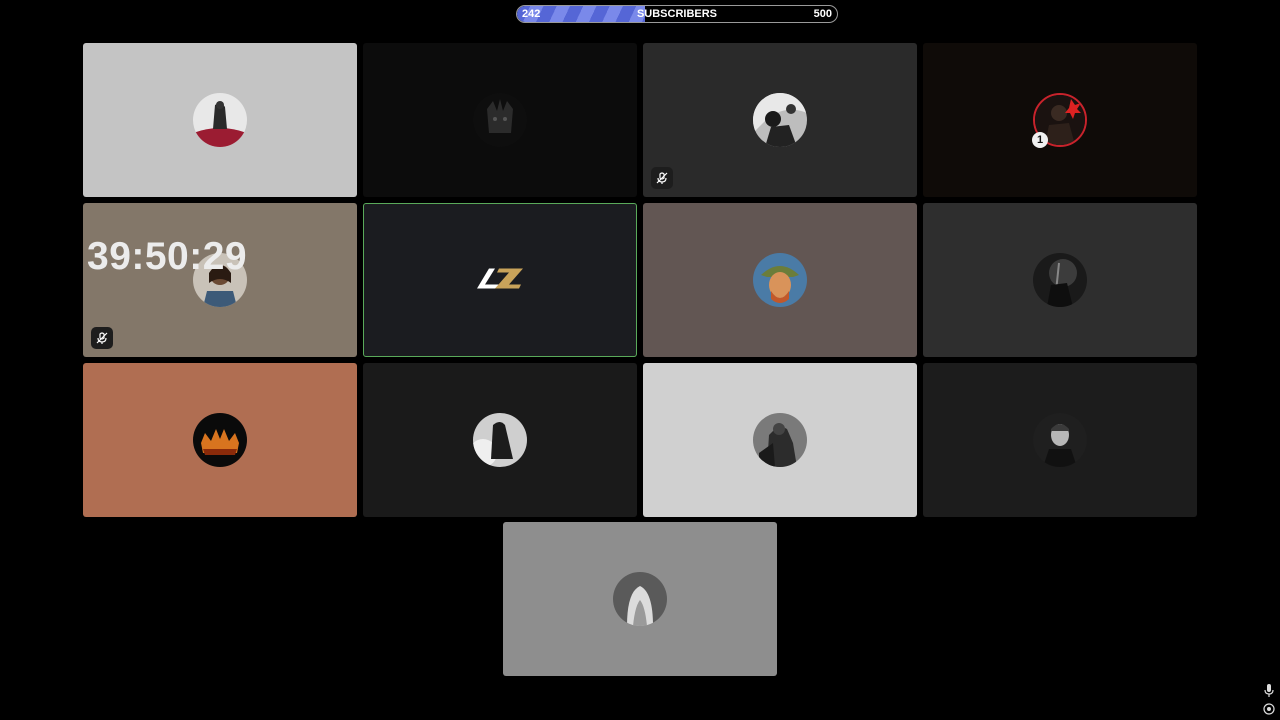 The image size is (1280, 720). What do you see at coordinates (1269, 709) in the screenshot?
I see `target-icon` at bounding box center [1269, 709].